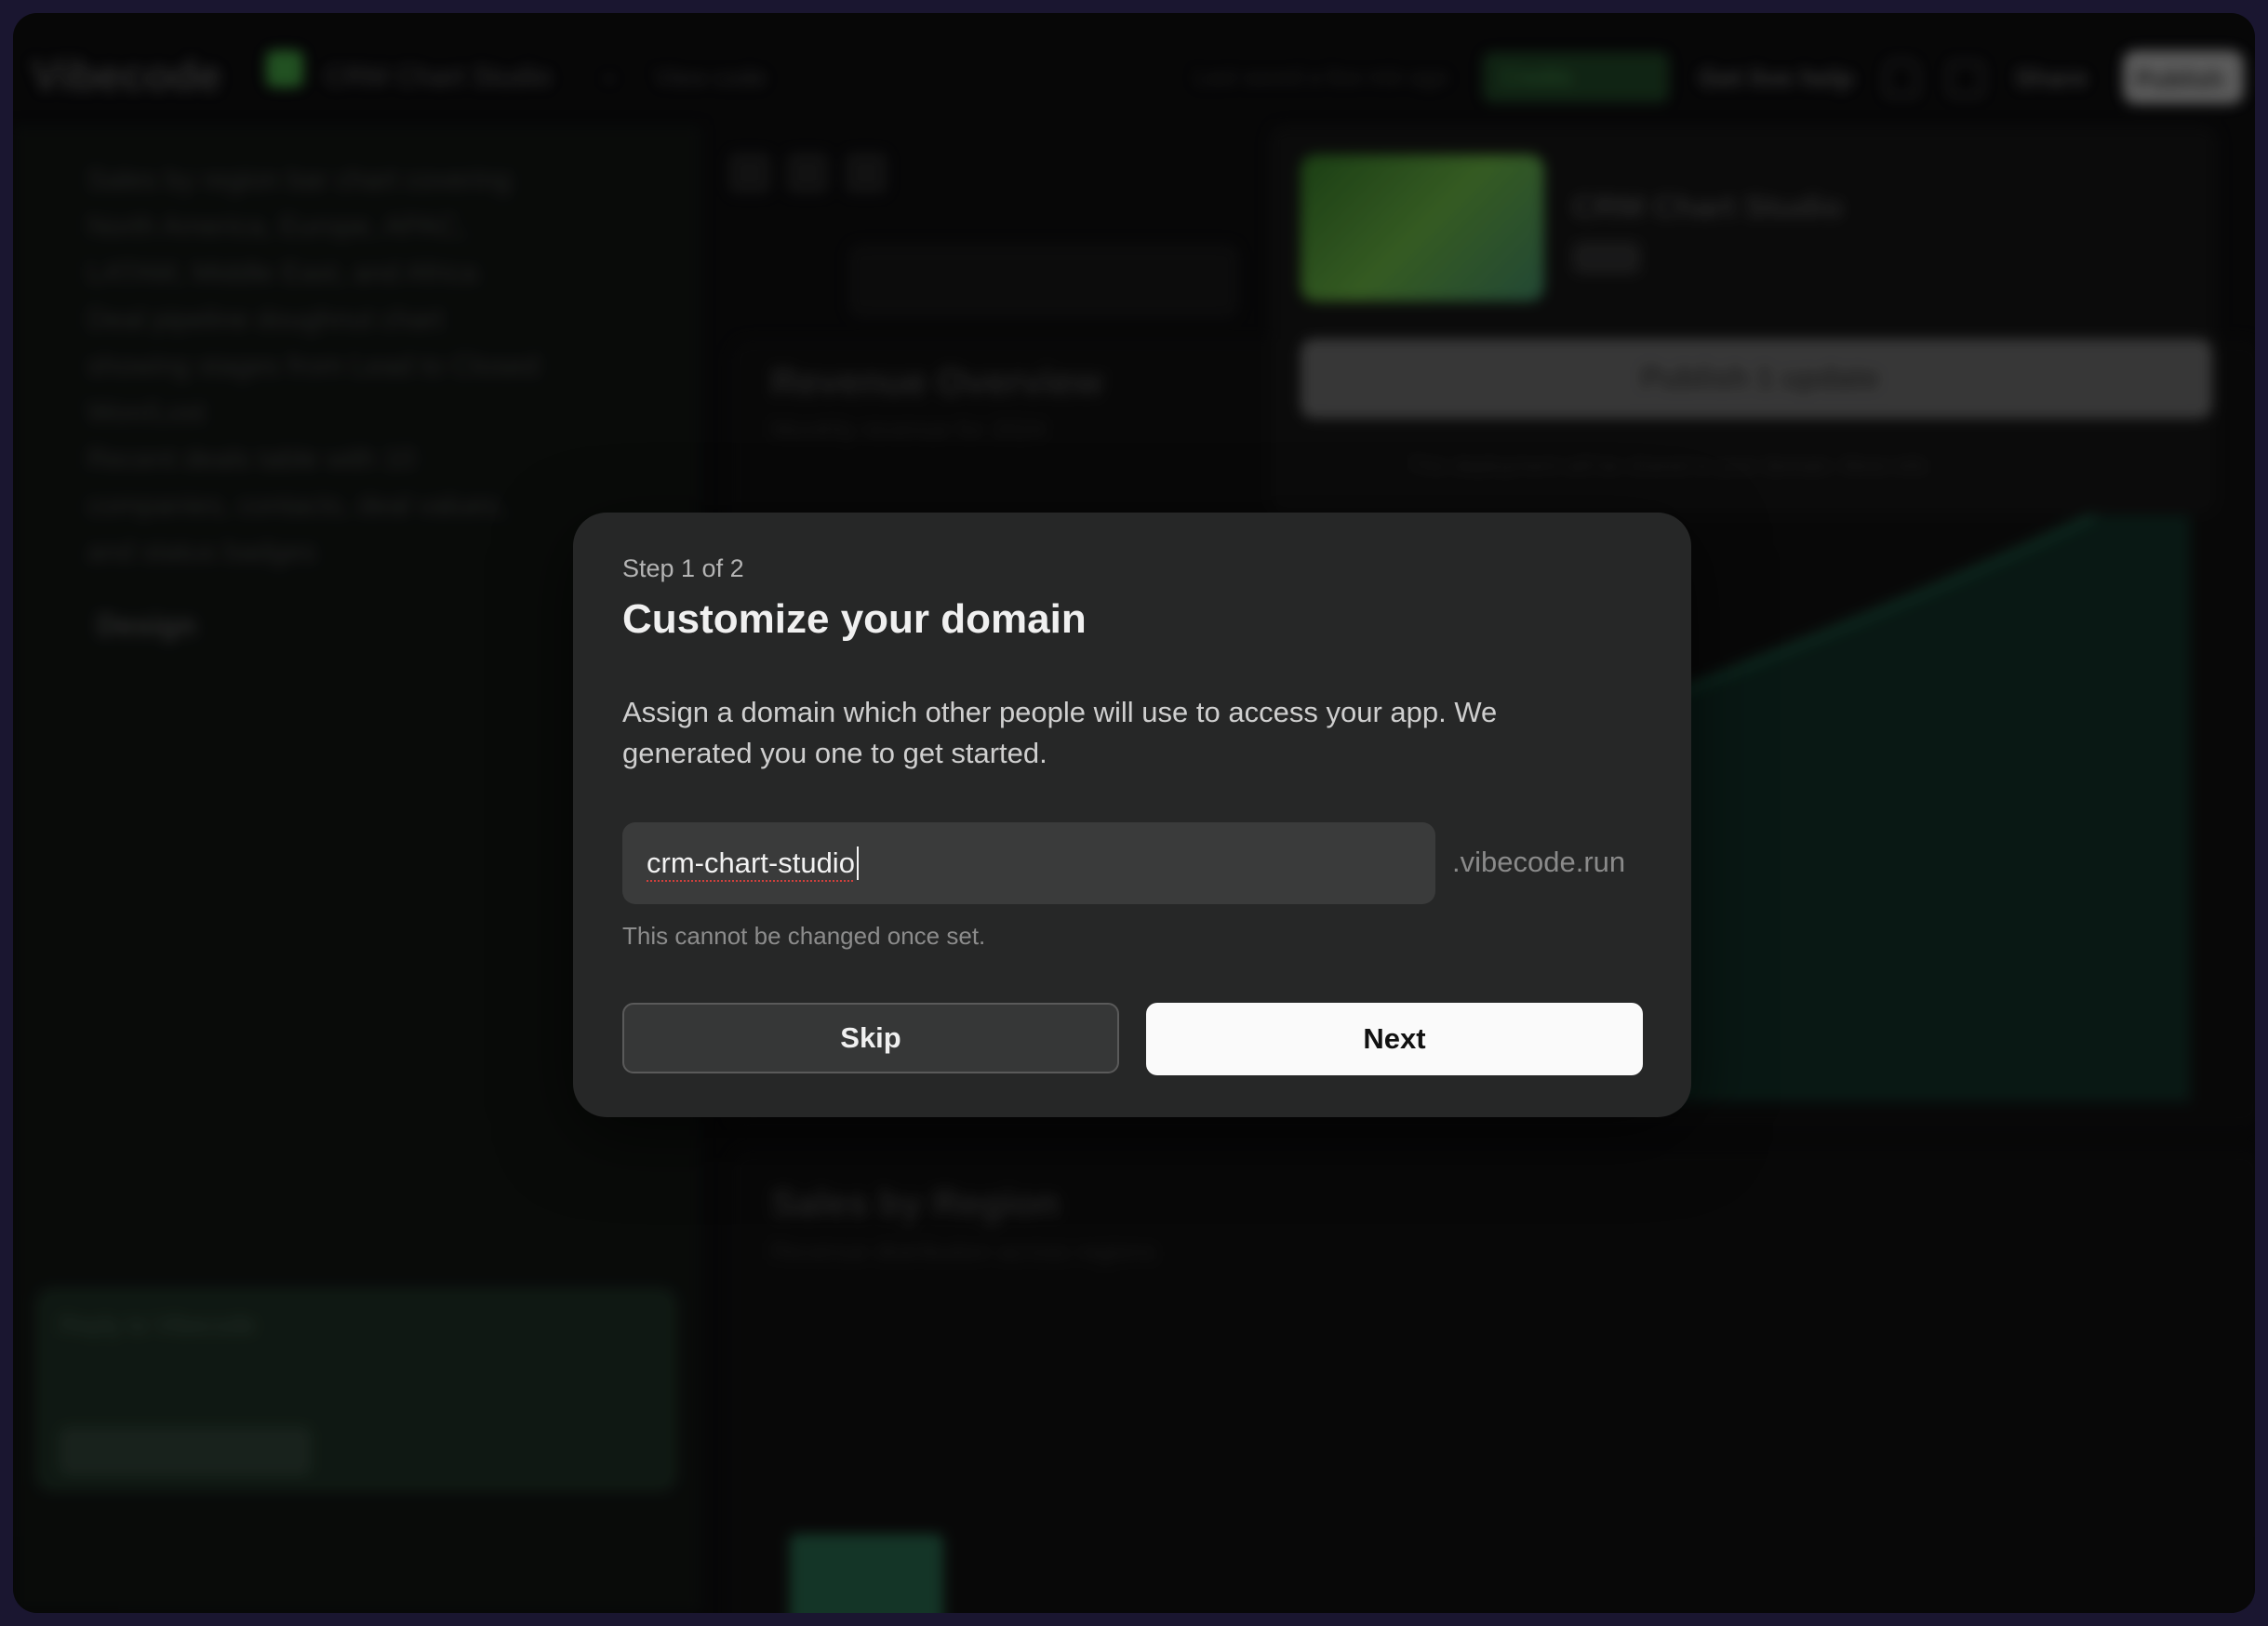 This screenshot has width=2268, height=1626. I want to click on skip-button: Skip, so click(871, 1038).